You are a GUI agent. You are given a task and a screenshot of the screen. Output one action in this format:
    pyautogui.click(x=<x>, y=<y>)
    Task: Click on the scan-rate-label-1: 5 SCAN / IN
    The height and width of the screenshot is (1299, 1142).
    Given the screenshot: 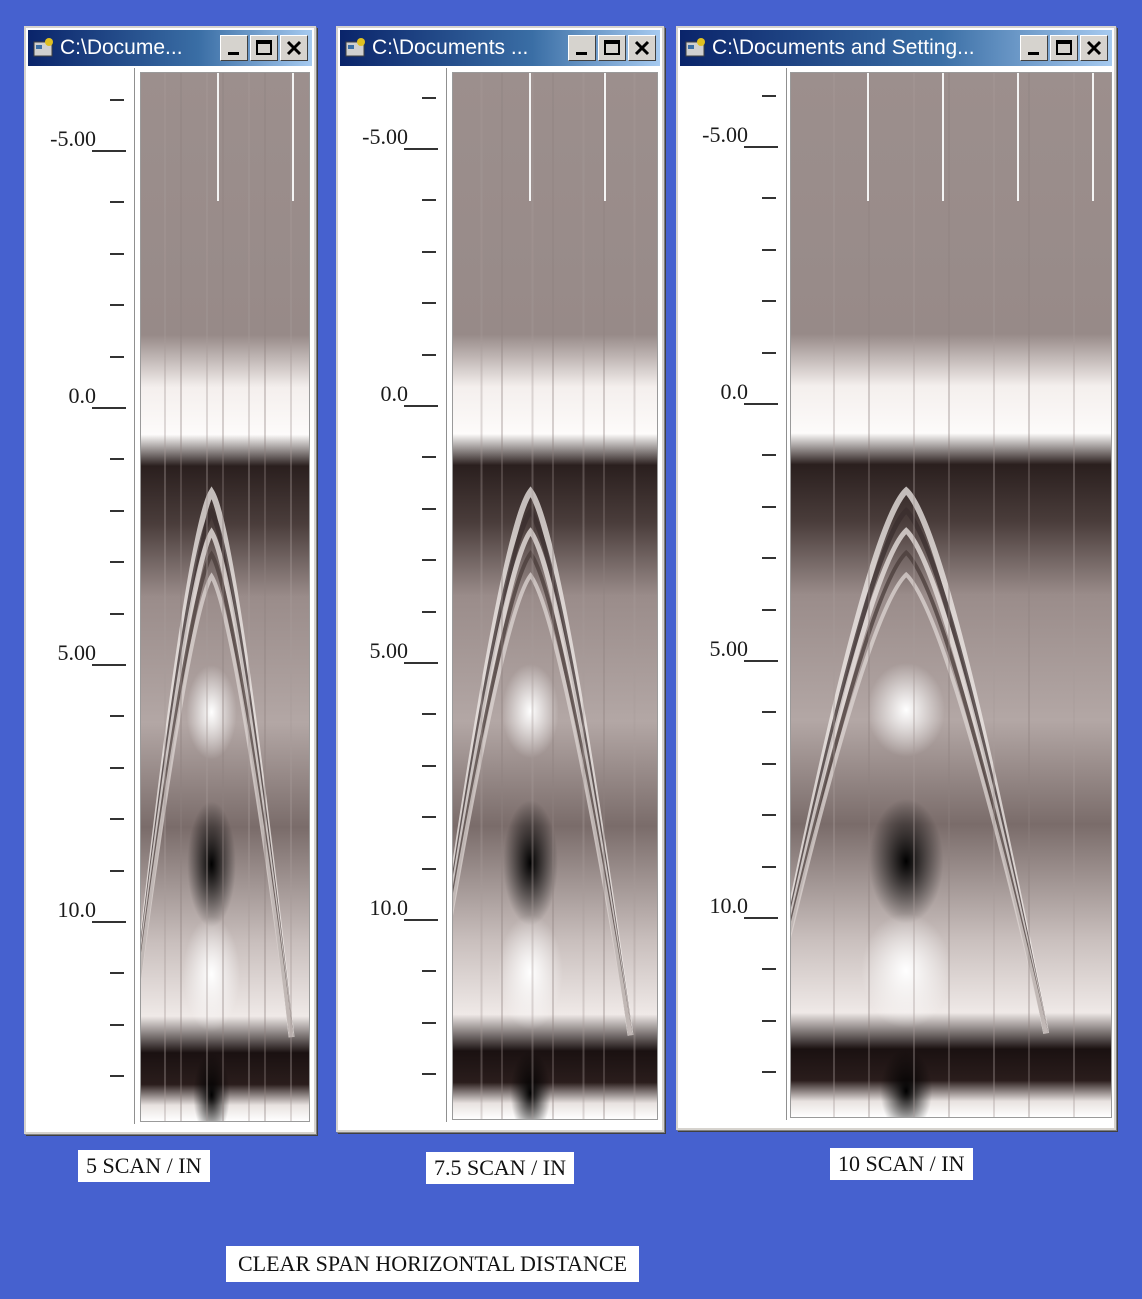 What is the action you would take?
    pyautogui.click(x=144, y=1166)
    